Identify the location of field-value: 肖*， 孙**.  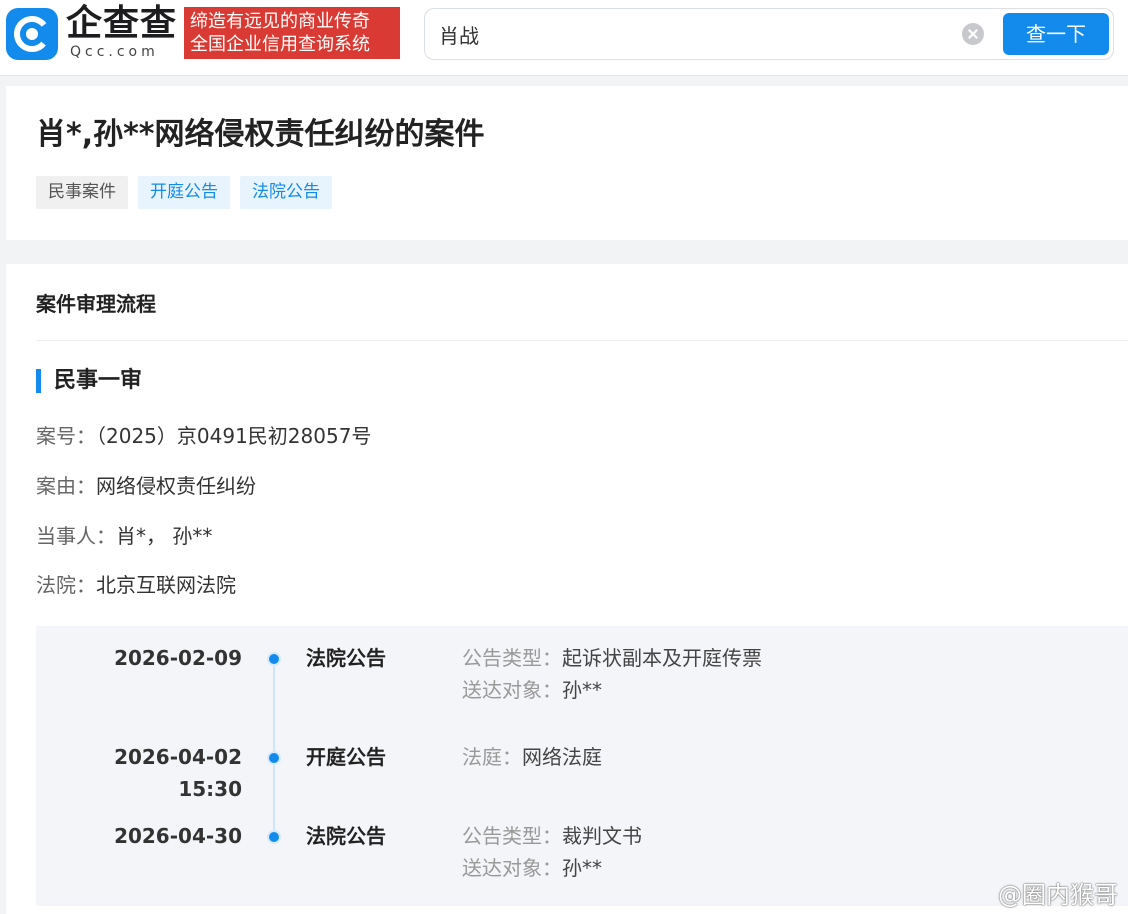
(164, 536).